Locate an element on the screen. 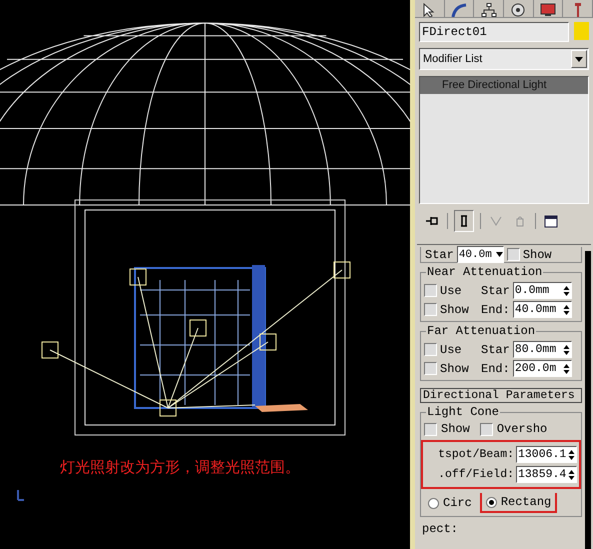 The height and width of the screenshot is (549, 593). value-spinner: 13859.4 is located at coordinates (546, 474).